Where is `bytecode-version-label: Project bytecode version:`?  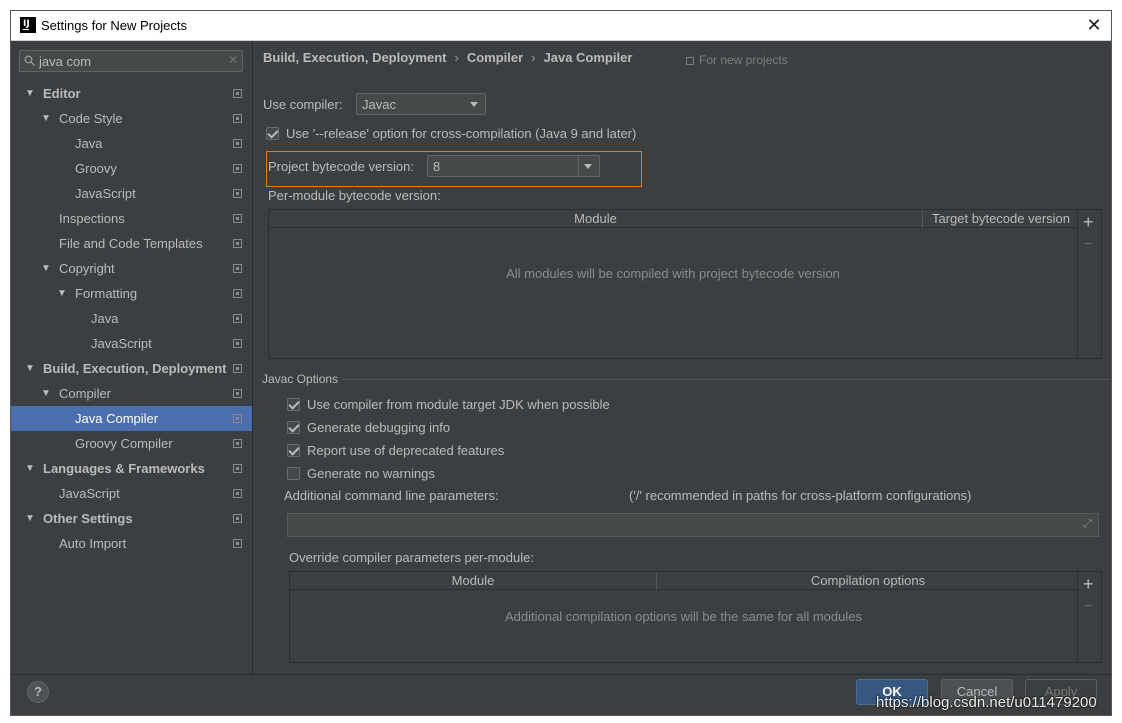 bytecode-version-label: Project bytecode version: is located at coordinates (341, 166).